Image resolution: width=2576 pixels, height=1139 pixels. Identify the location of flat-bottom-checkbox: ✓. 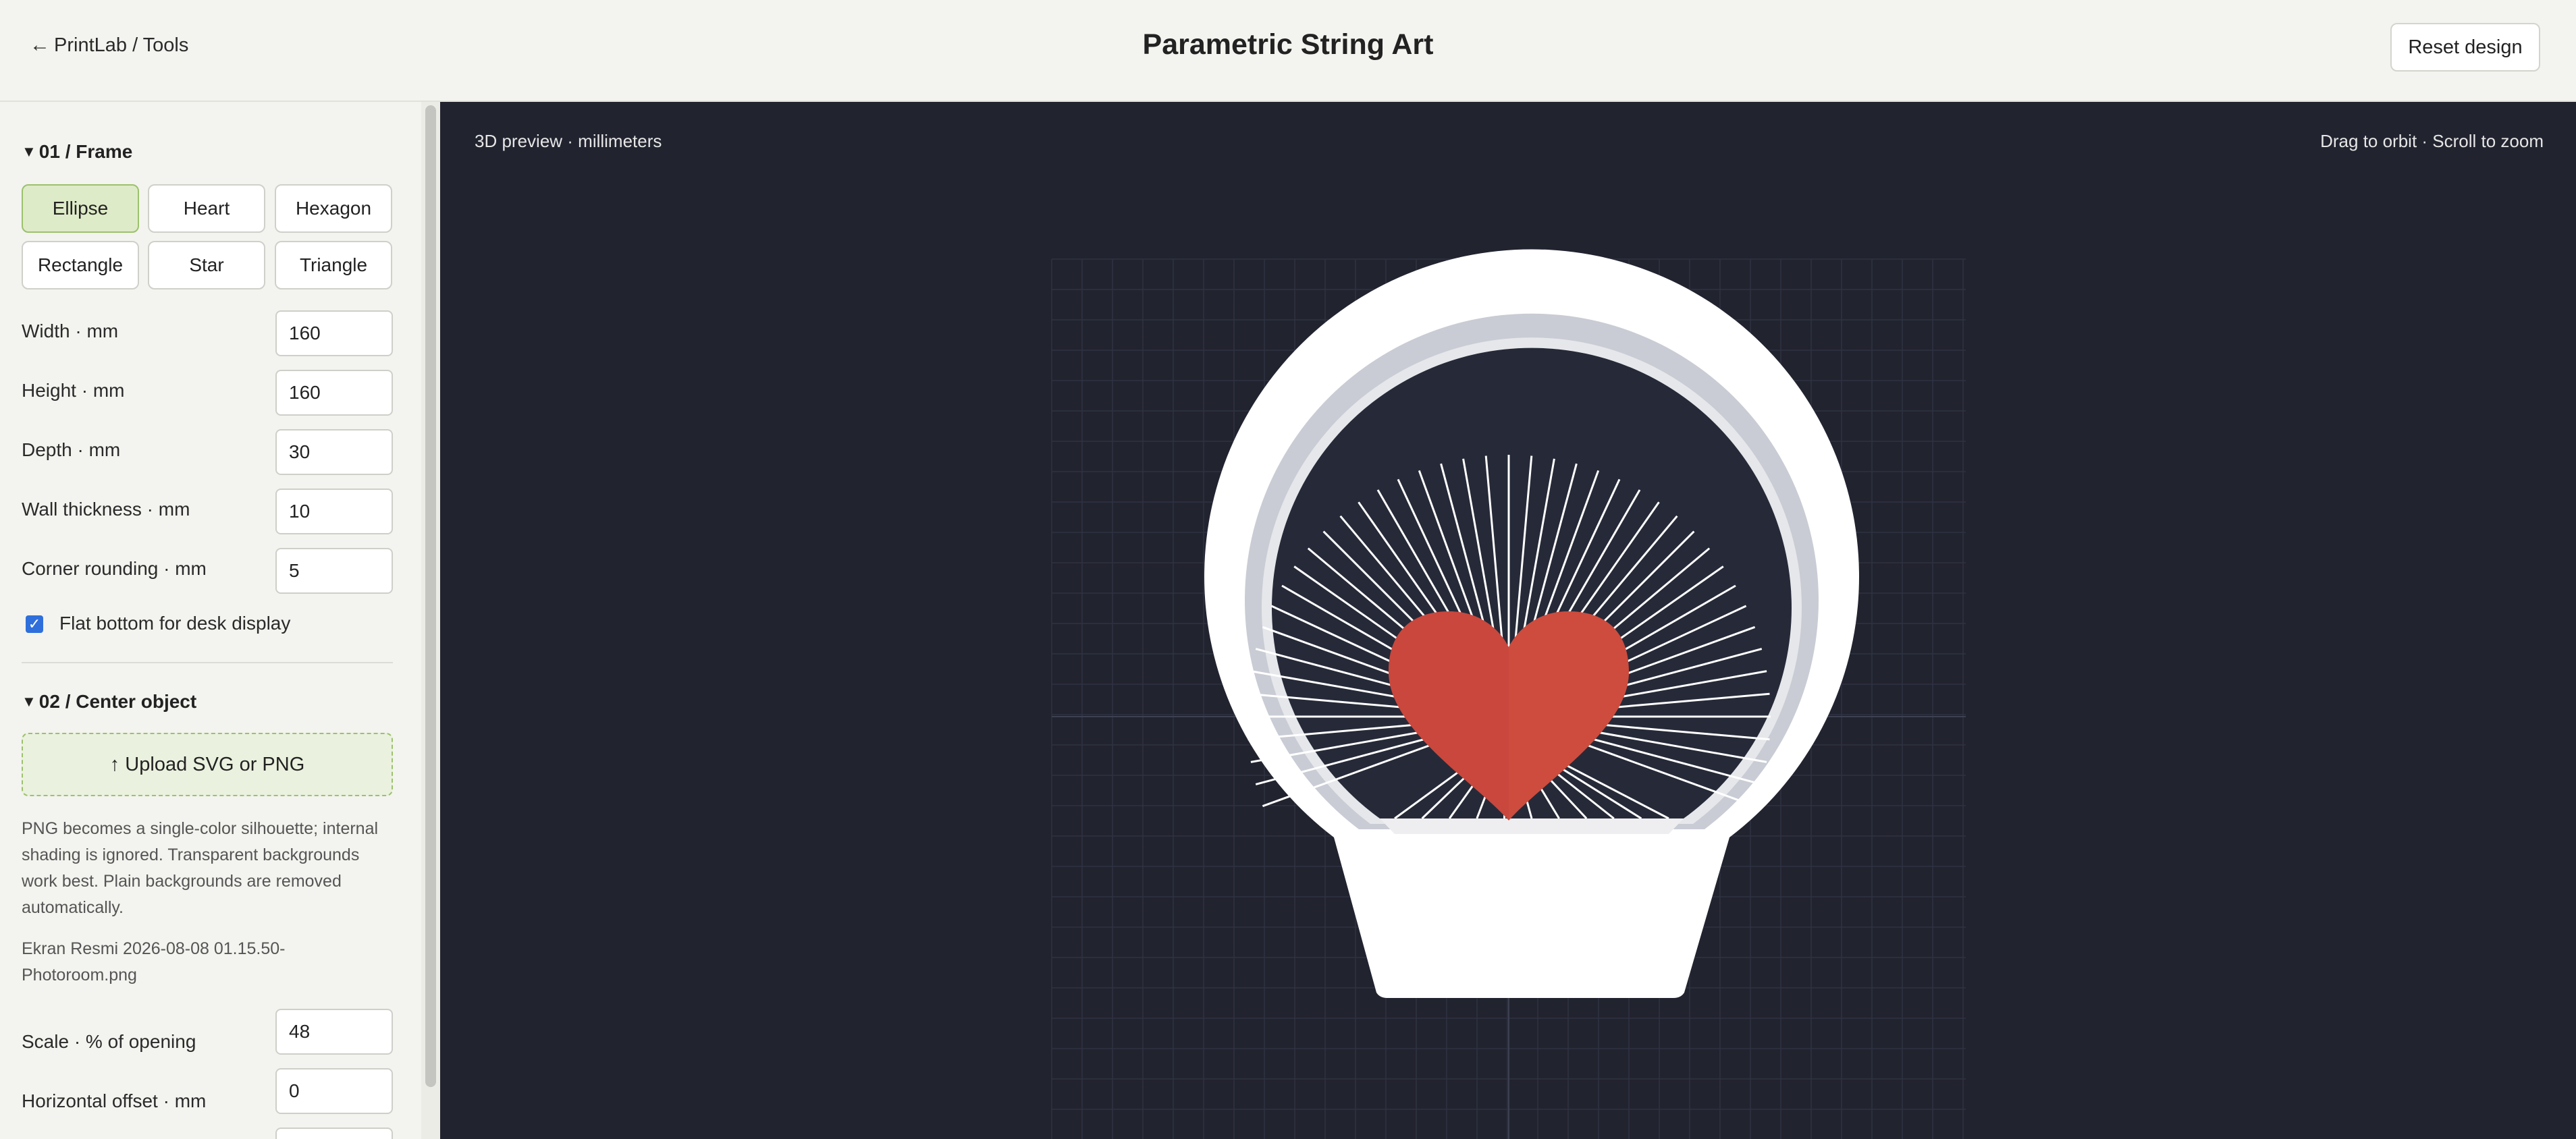
(34, 624).